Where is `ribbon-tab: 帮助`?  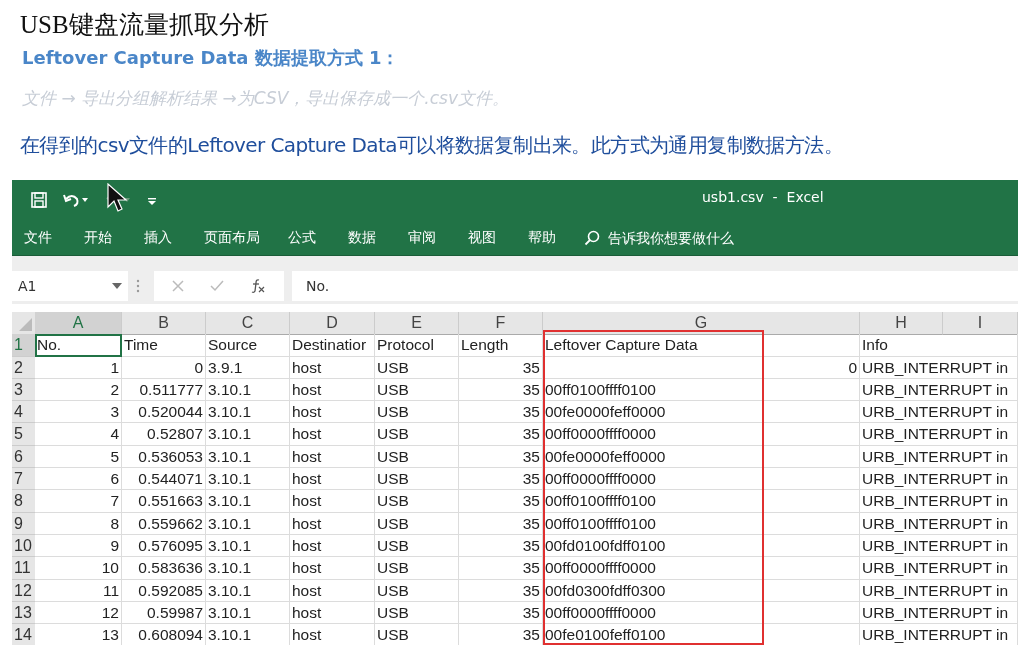 ribbon-tab: 帮助 is located at coordinates (542, 237).